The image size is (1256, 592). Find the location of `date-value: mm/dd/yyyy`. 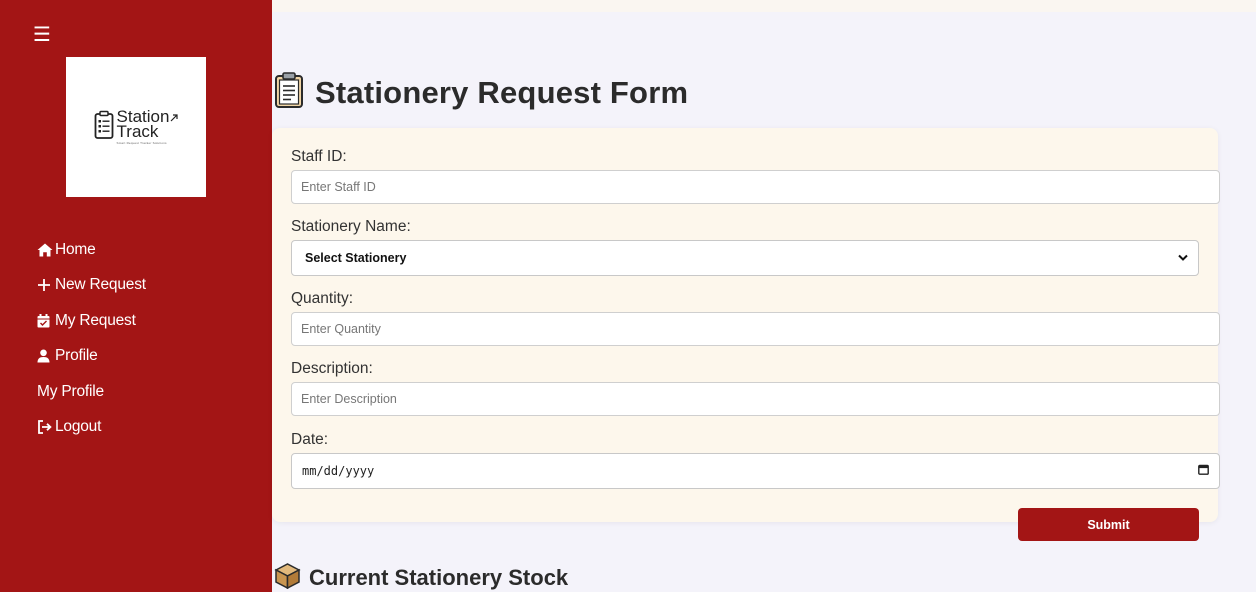

date-value: mm/dd/yyyy is located at coordinates (338, 471).